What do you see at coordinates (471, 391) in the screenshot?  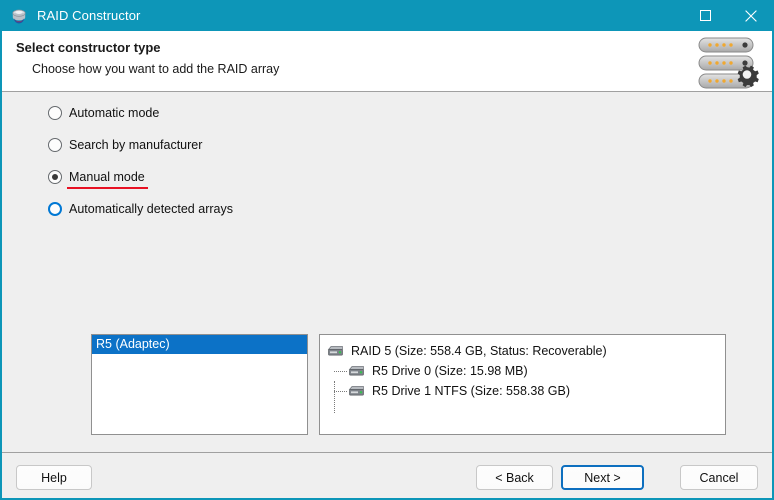 I see `tree-row-label: R5 Drive 1 NTFS (Size: 558.38 GB)` at bounding box center [471, 391].